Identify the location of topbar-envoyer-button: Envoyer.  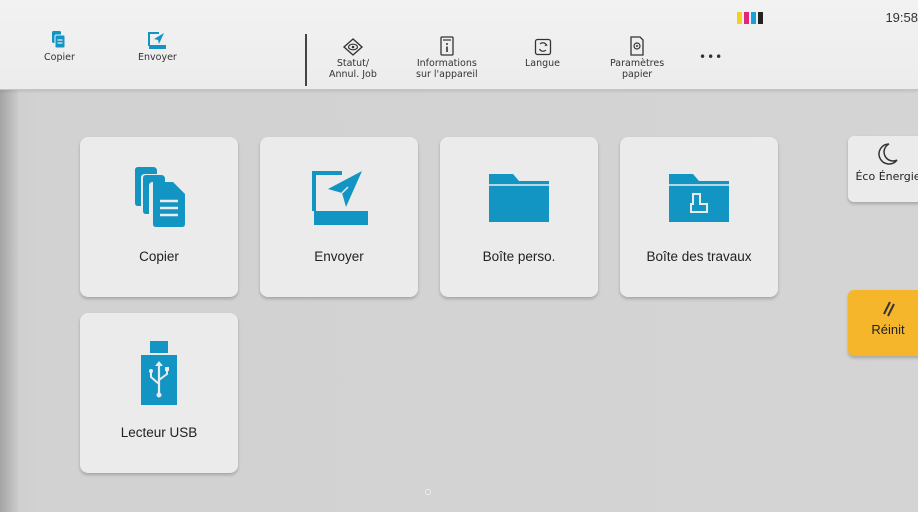
(157, 46).